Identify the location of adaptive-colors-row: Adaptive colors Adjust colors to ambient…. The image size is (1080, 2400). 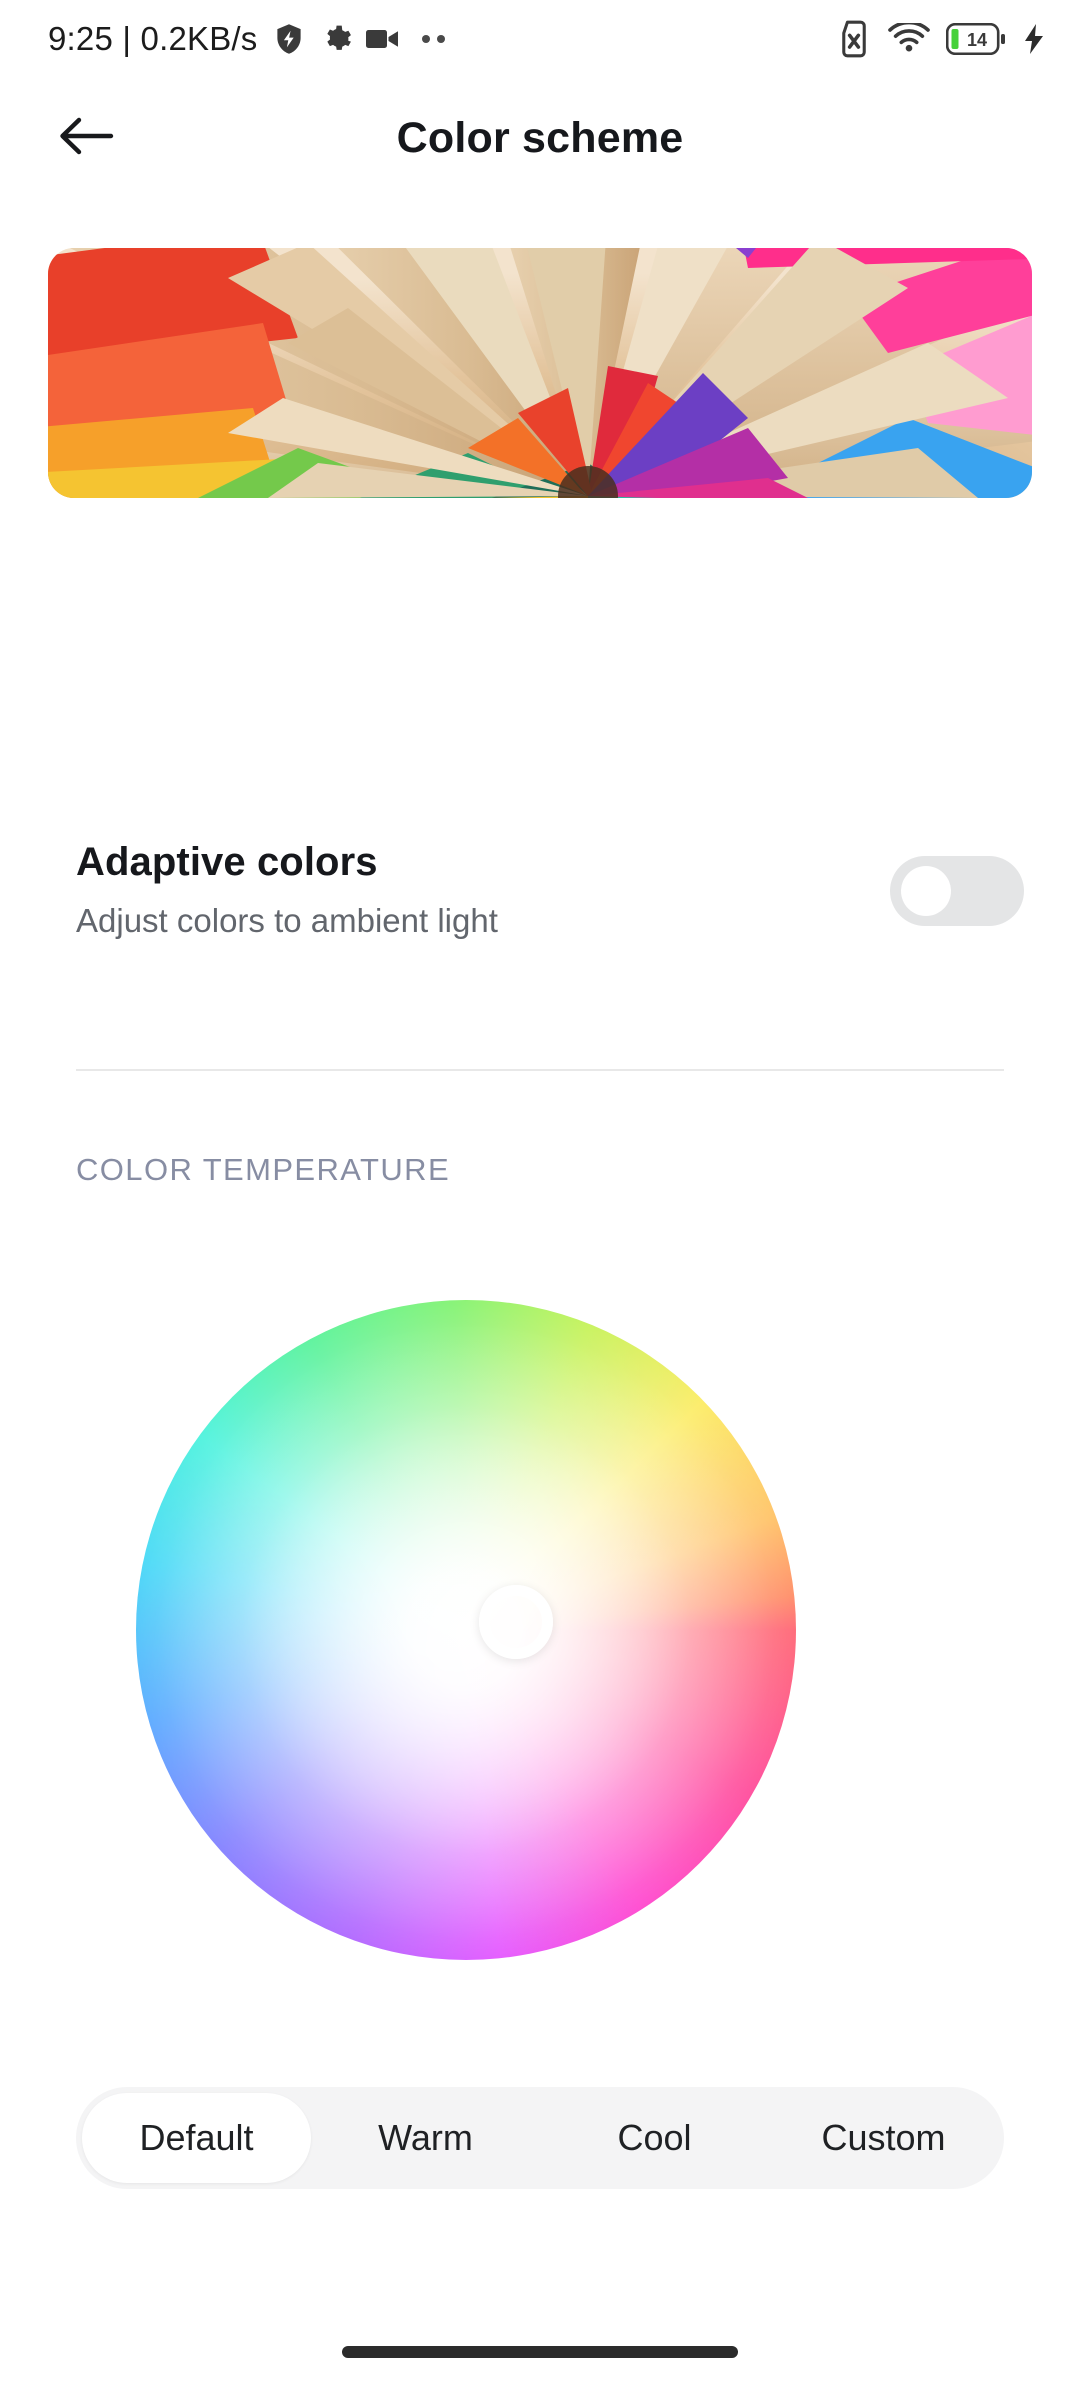
(540, 913).